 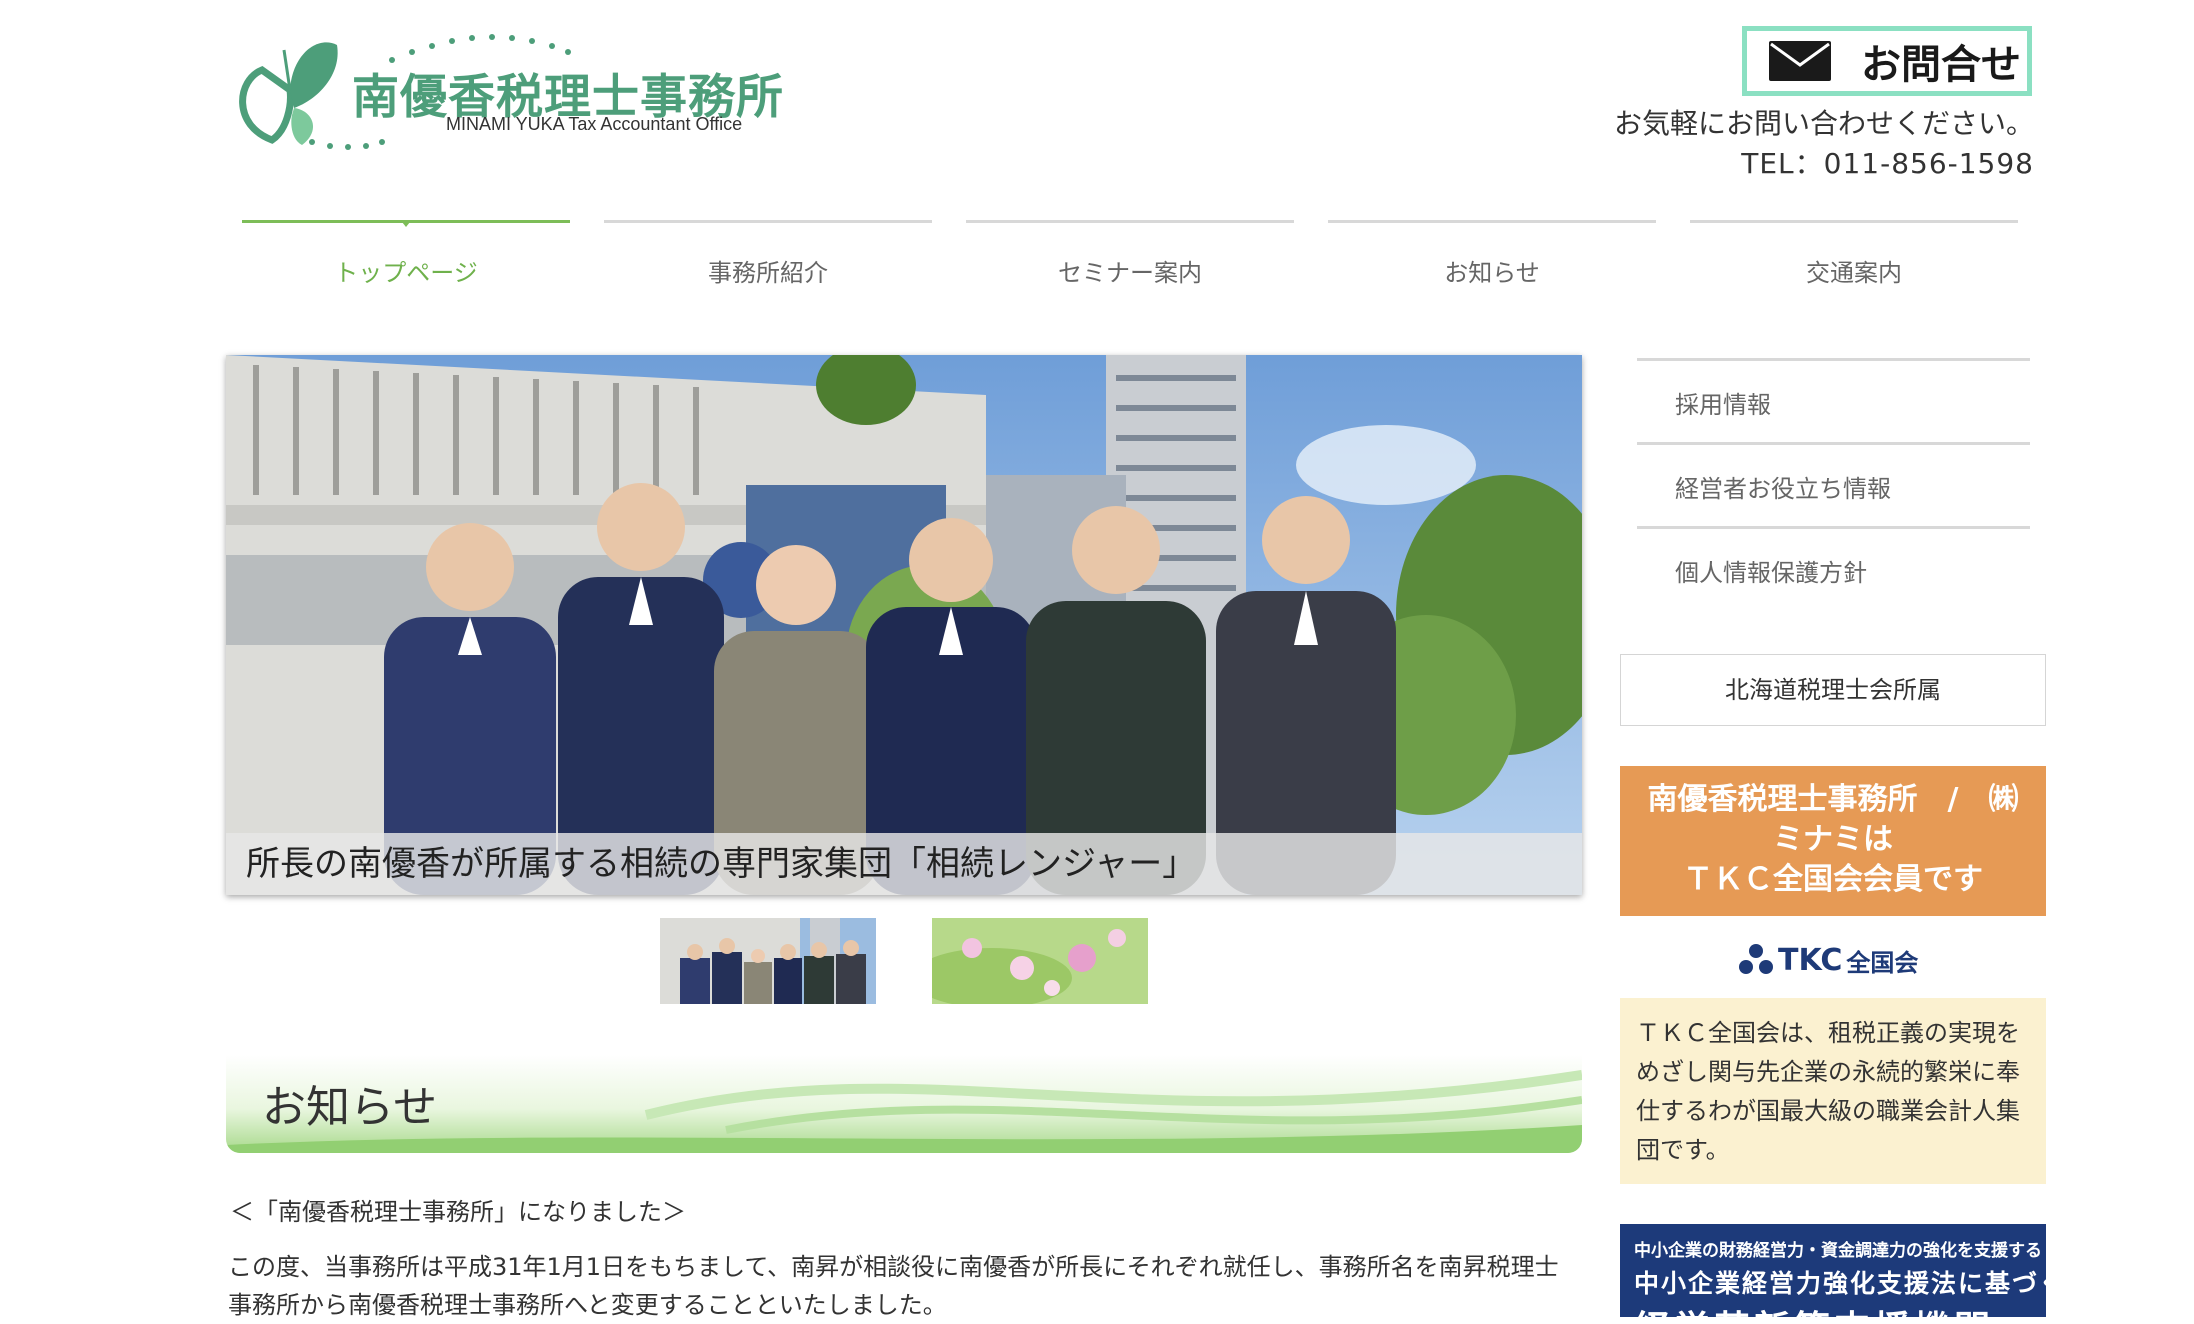 I want to click on sidebar-item-label: 経営者お役立ち情報, so click(x=1783, y=489).